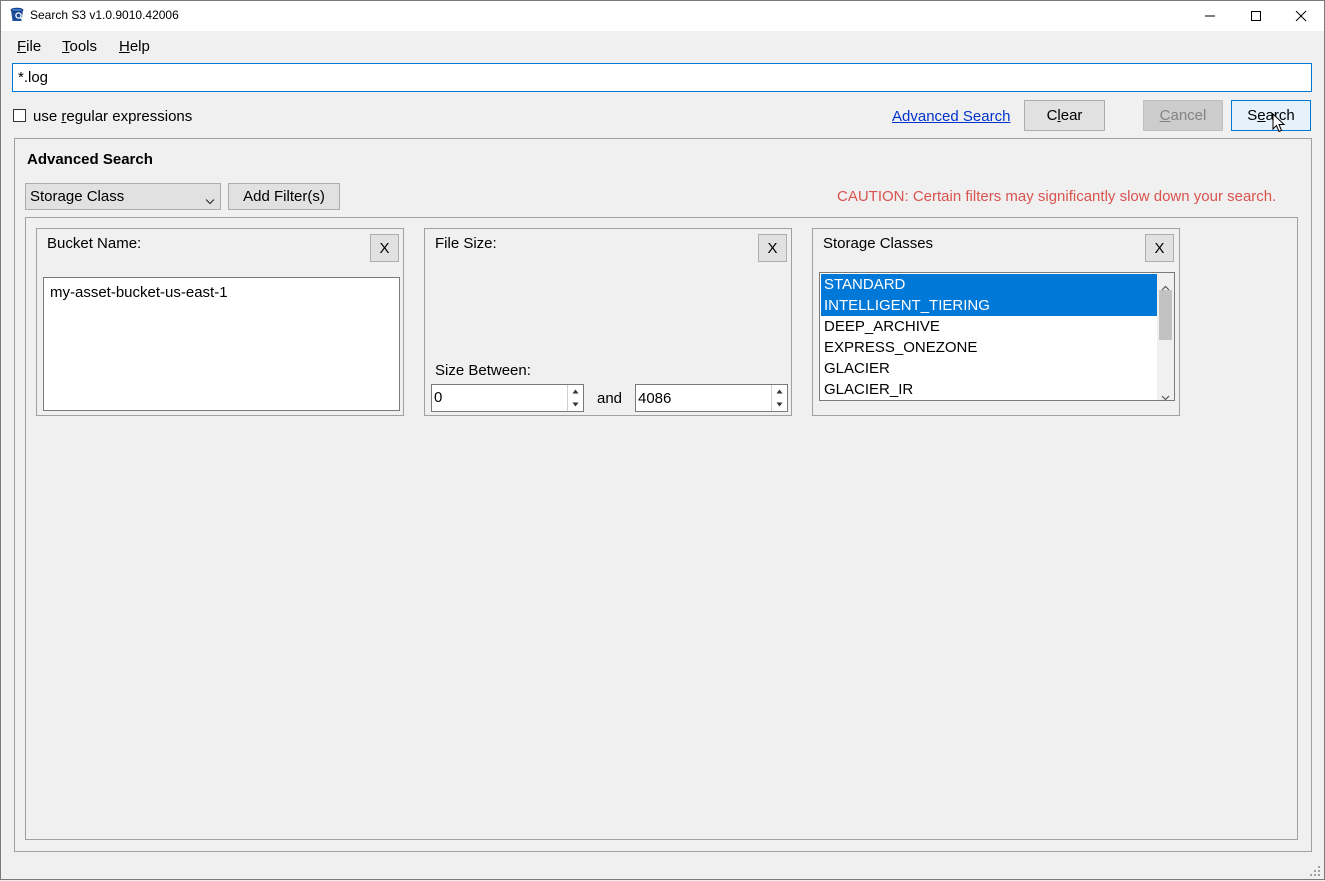 This screenshot has width=1325, height=881. I want to click on size-between-label: Size Between:, so click(483, 370).